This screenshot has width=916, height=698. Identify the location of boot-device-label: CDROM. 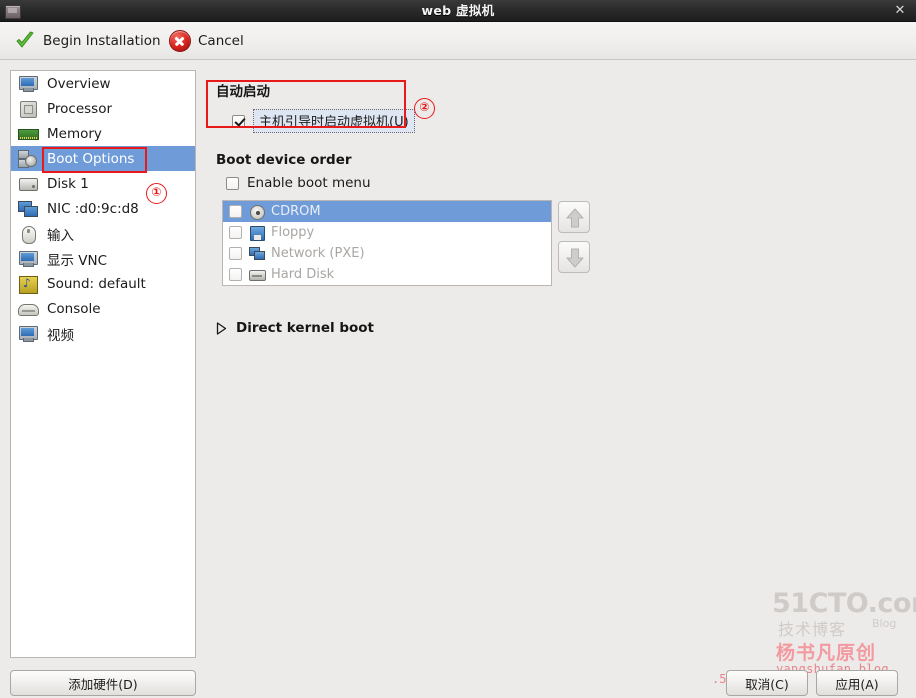
(296, 211).